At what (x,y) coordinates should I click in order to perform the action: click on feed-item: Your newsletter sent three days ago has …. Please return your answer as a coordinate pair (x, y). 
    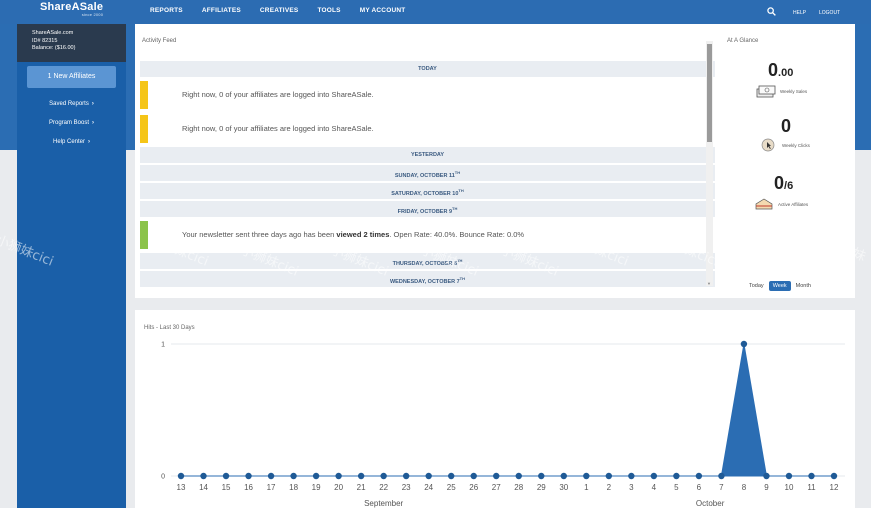
    Looking at the image, I should click on (427, 235).